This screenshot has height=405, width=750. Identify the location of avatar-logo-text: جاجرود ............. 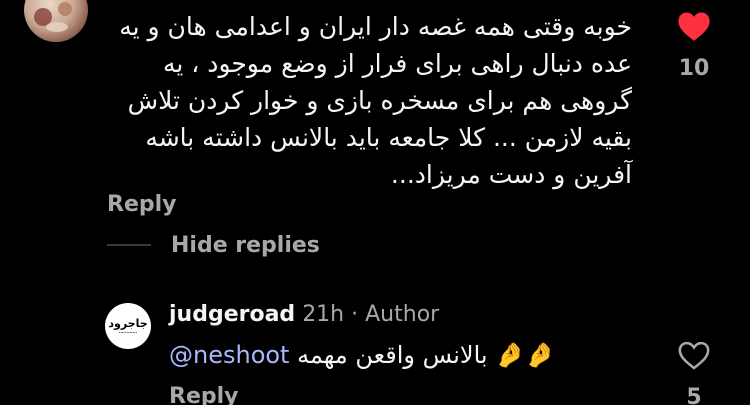
(128, 325).